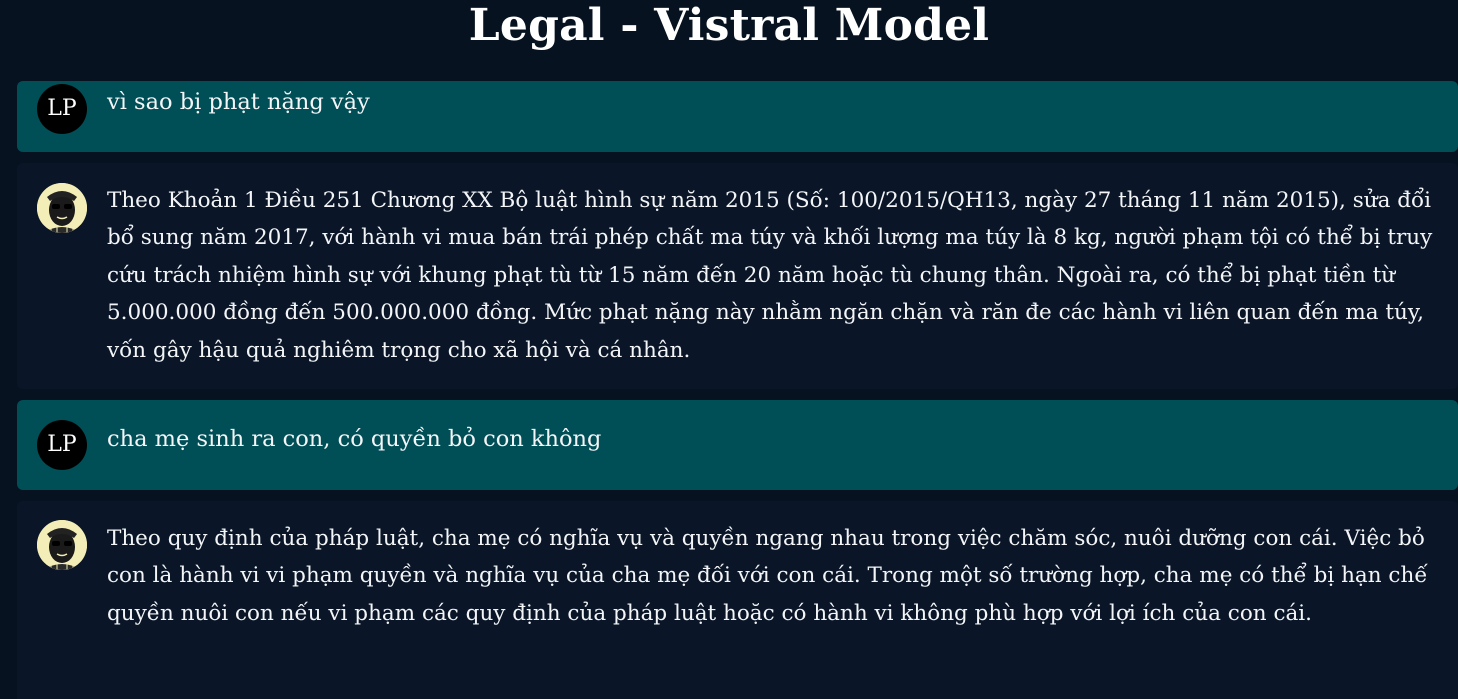  What do you see at coordinates (238, 102) in the screenshot?
I see `user-message-text: vì sao bị phạt nặng vậy` at bounding box center [238, 102].